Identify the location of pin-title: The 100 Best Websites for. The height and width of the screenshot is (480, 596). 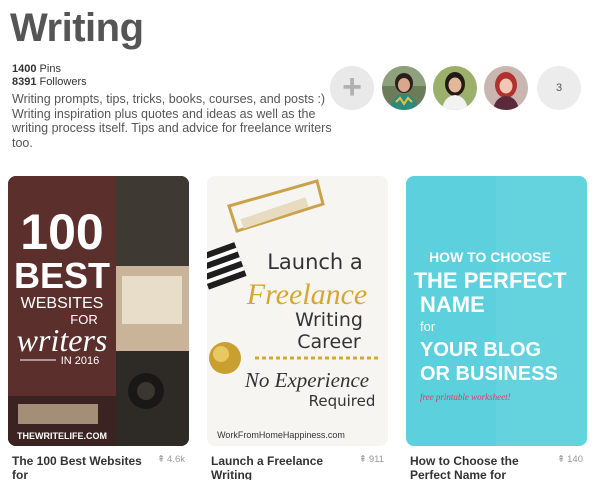
(82, 467).